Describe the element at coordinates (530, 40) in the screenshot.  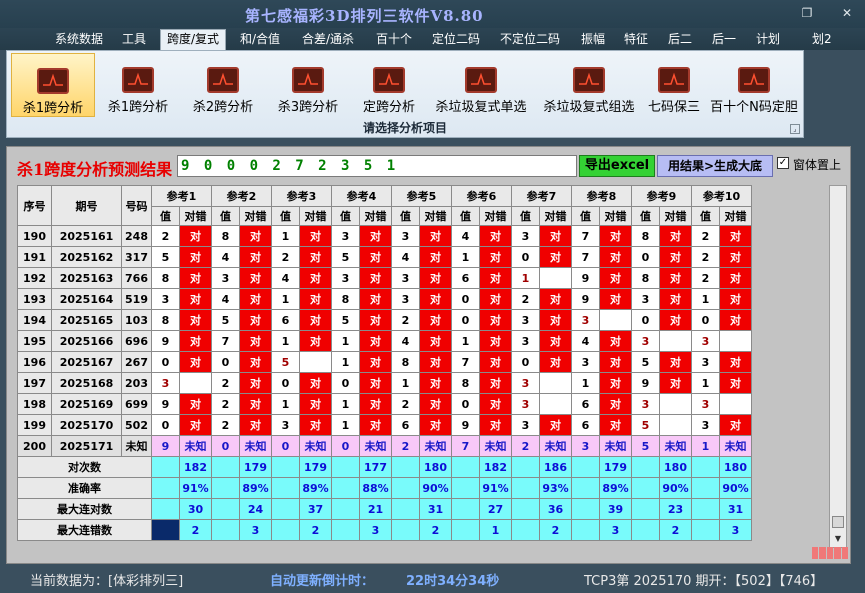
I see `menu-unfixed-two: 不定位二码` at that location.